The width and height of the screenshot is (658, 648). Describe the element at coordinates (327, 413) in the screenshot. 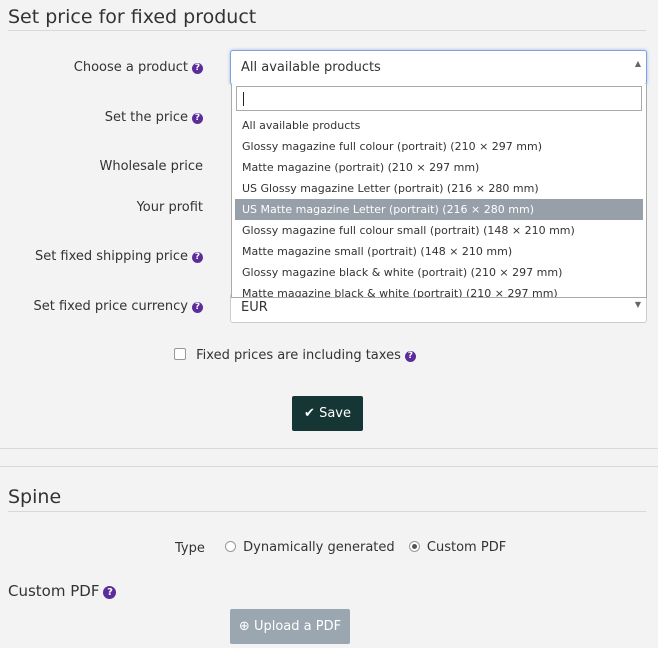

I see `save-button: ✔ Save` at that location.